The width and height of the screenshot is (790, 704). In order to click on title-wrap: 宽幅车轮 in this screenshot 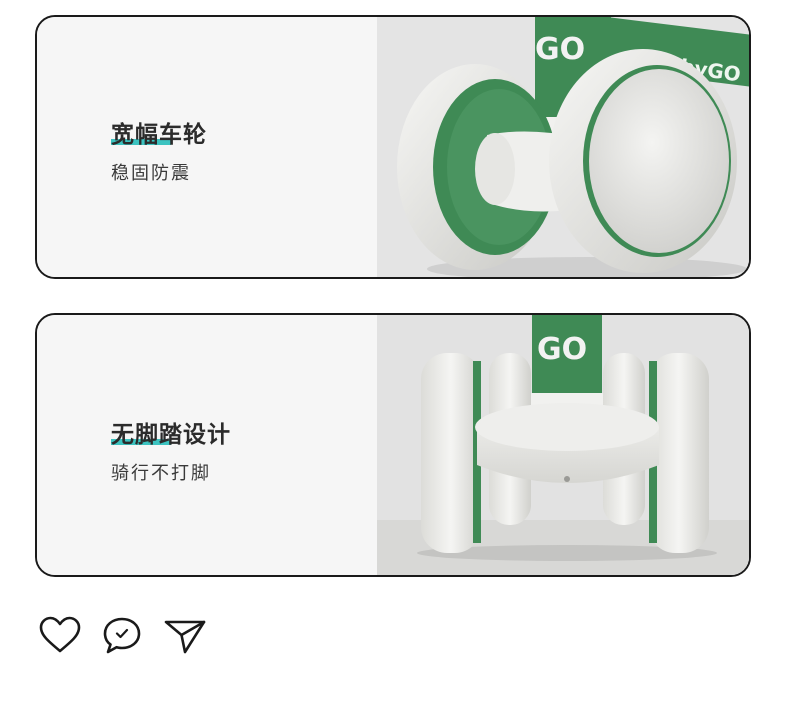, I will do `click(159, 132)`.